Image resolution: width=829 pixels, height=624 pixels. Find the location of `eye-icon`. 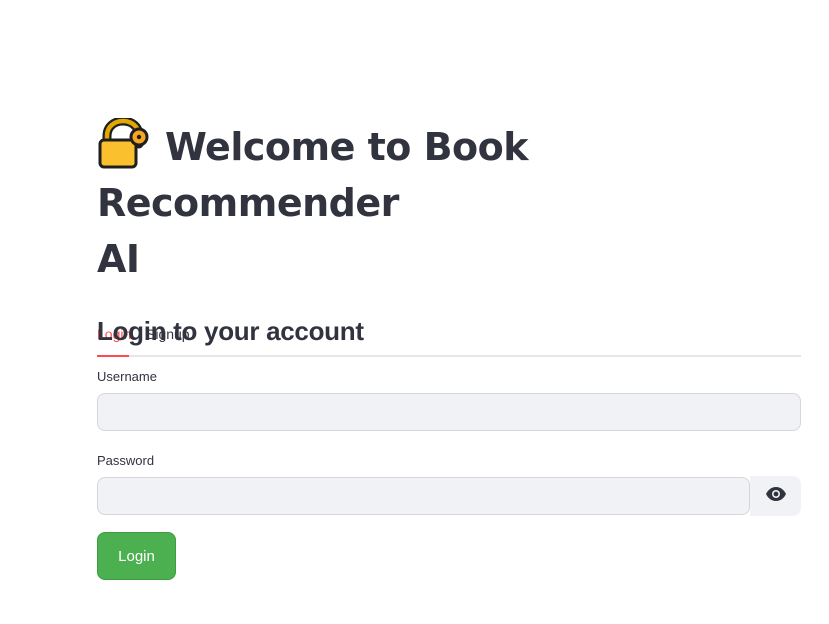

eye-icon is located at coordinates (775, 496).